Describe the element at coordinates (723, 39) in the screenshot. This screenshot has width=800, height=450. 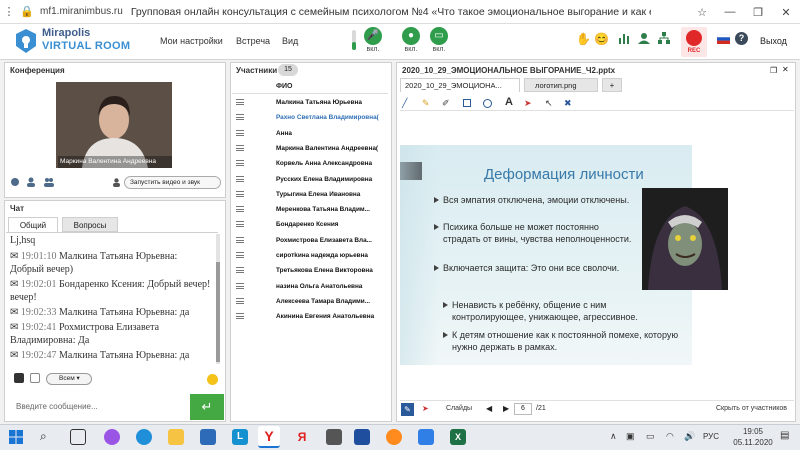
I see `language-flag-icon` at that location.